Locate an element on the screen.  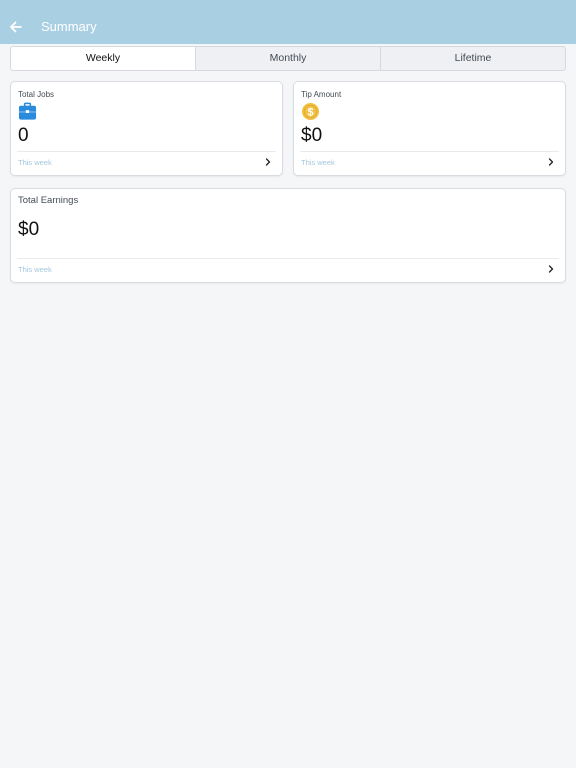
total-jobs-label: Total Jobs is located at coordinates (36, 94).